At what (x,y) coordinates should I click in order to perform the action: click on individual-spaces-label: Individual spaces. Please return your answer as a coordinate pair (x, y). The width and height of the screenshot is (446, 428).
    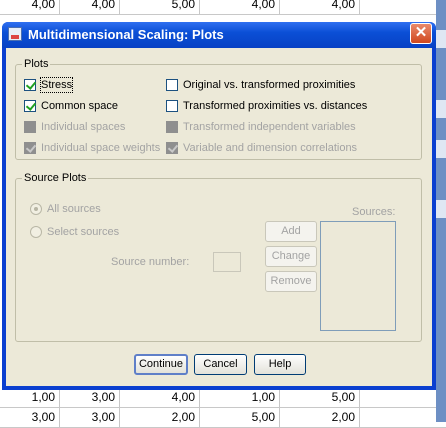
    Looking at the image, I should click on (83, 127).